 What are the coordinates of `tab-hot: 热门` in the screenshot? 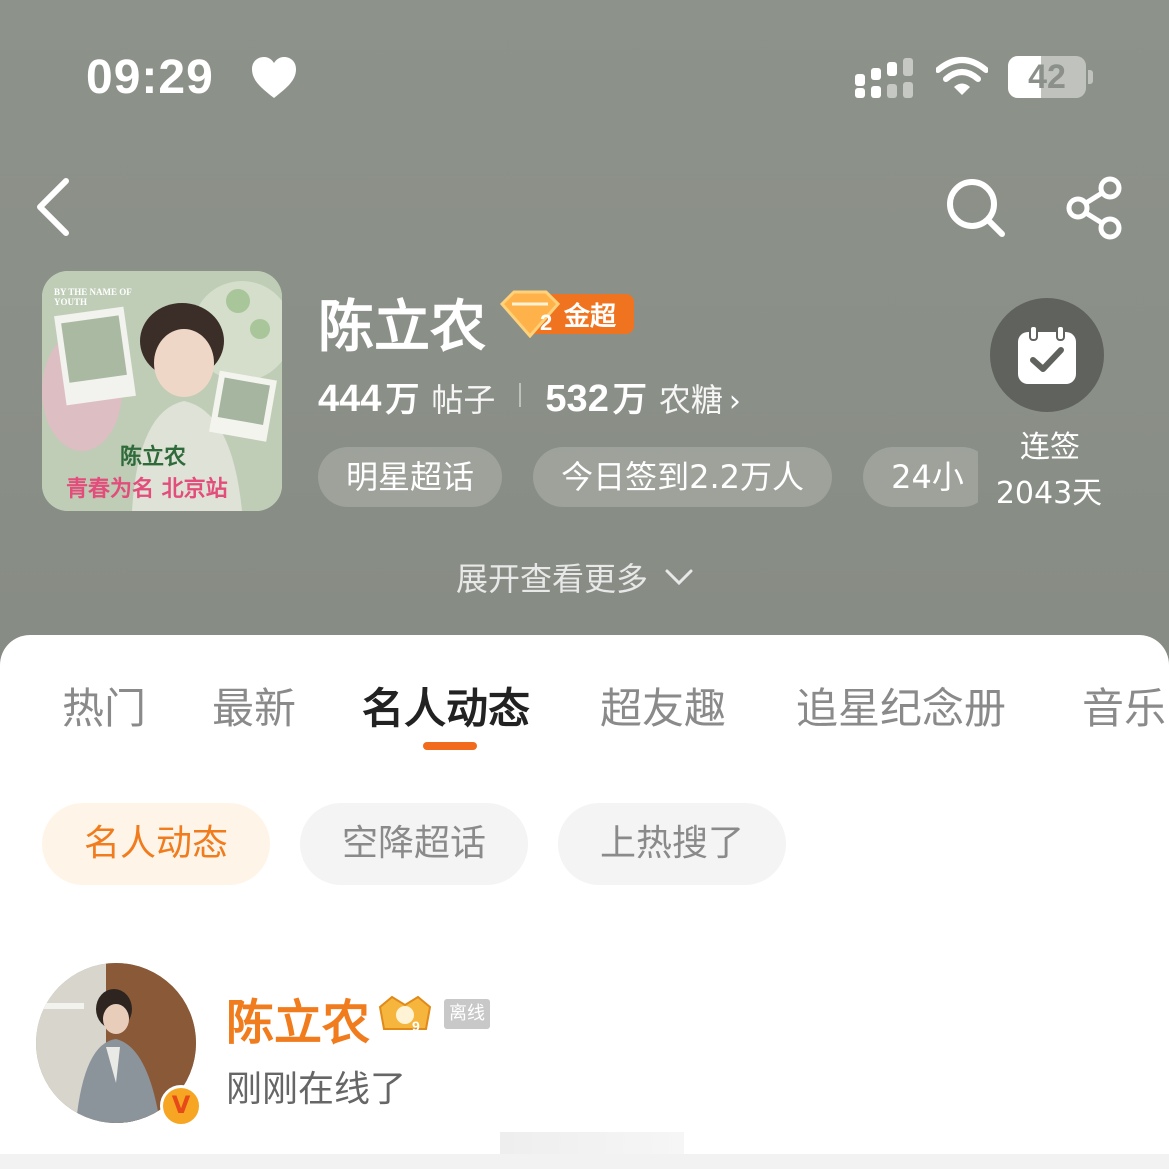 It's located at (104, 705).